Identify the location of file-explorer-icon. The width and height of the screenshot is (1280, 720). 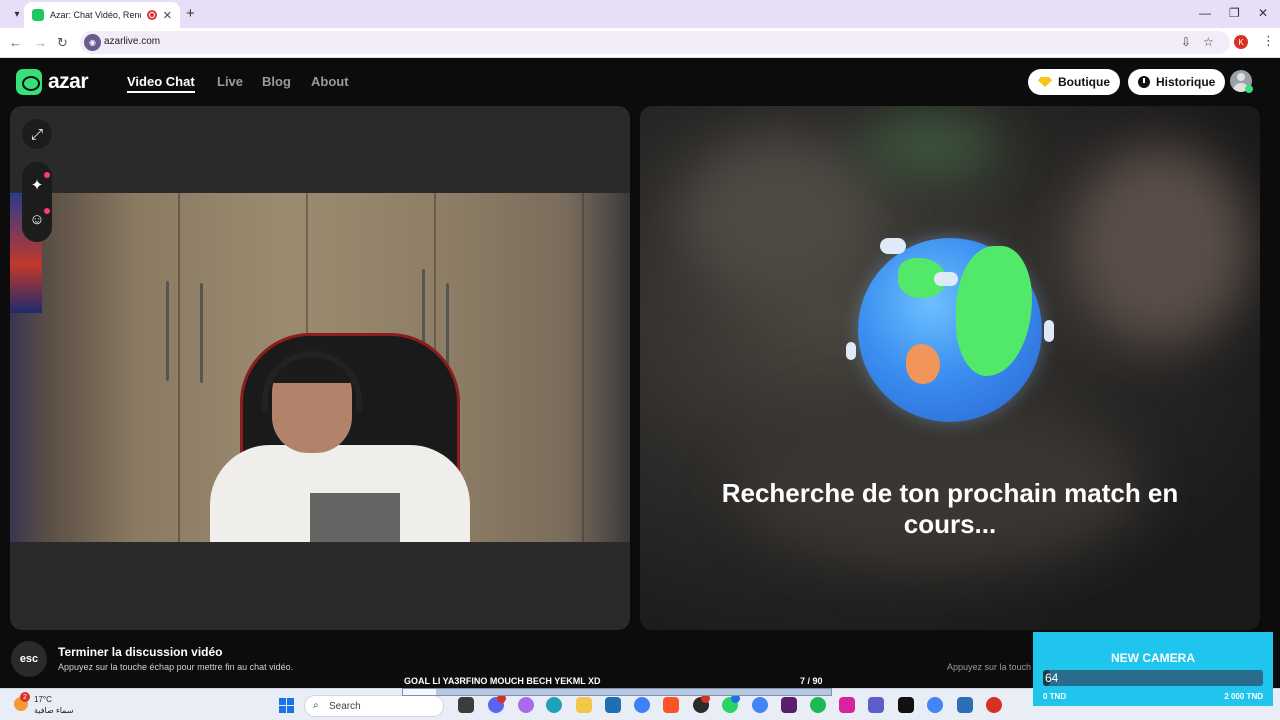
(584, 705).